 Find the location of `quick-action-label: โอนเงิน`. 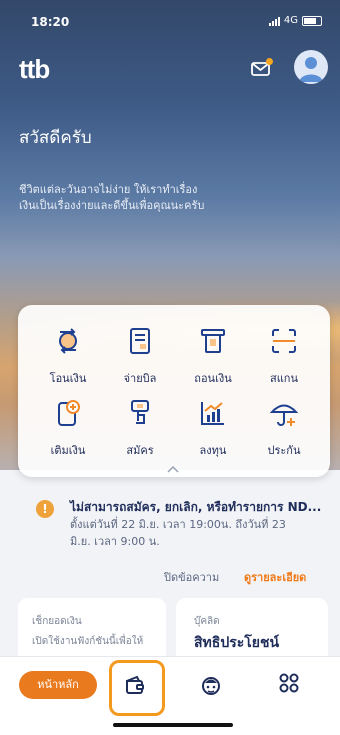

quick-action-label: โอนเงิน is located at coordinates (68, 378).